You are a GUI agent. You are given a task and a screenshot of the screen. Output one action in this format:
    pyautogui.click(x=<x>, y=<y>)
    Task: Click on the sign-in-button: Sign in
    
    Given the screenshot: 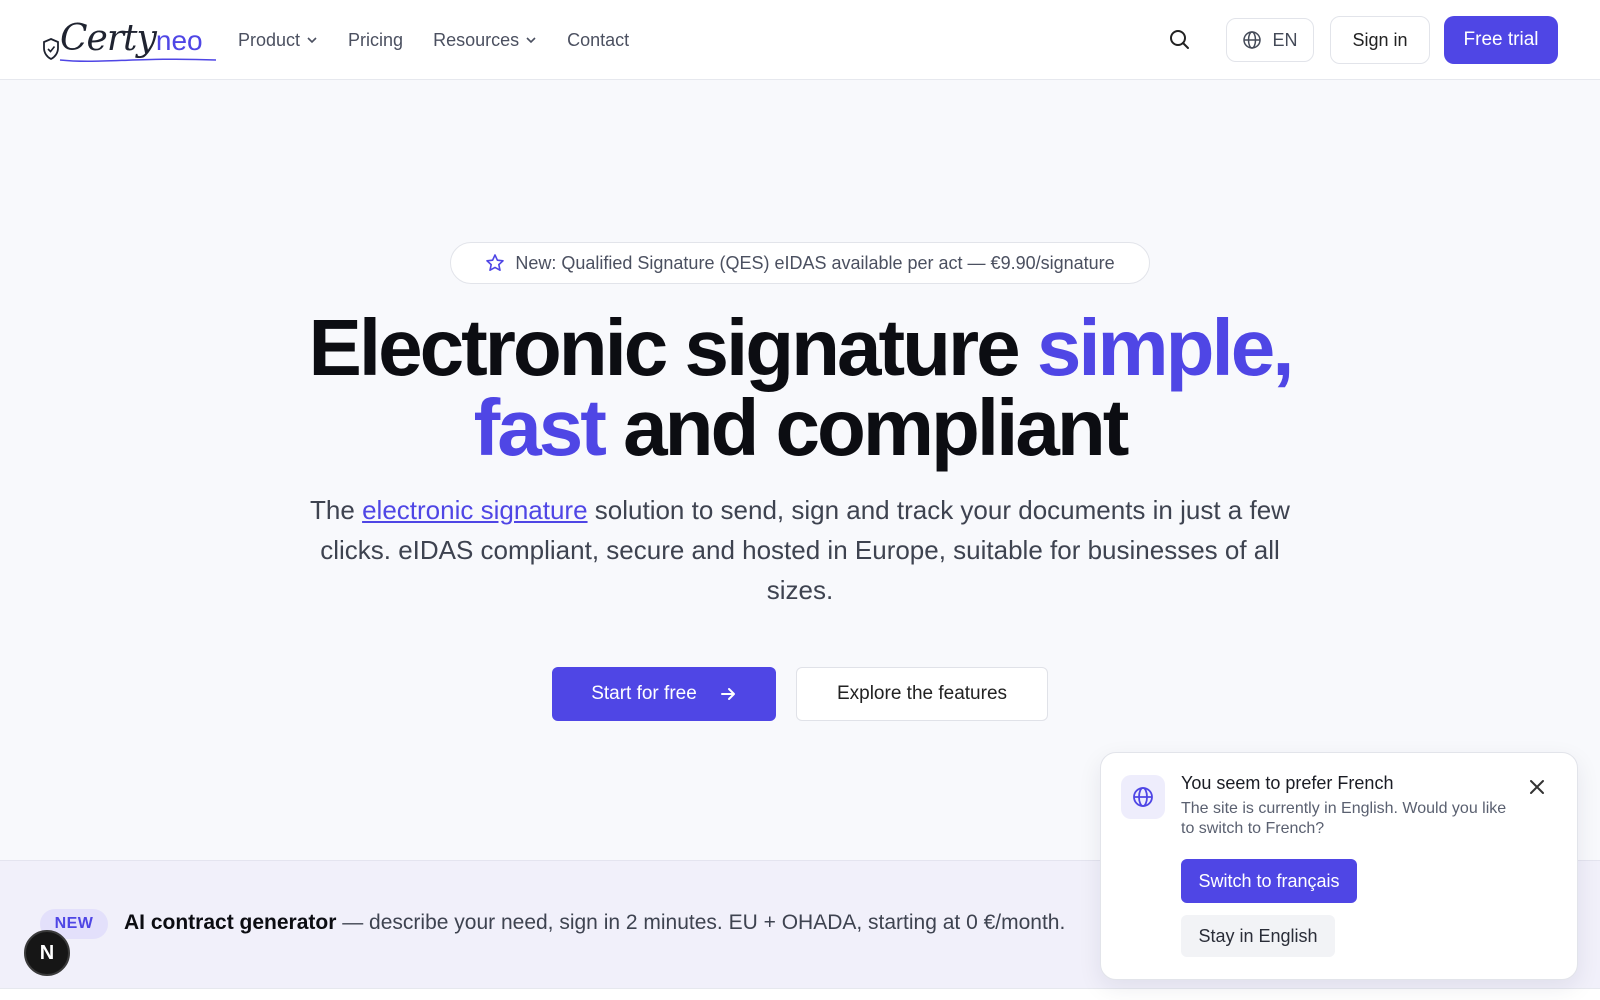 What is the action you would take?
    pyautogui.click(x=1380, y=40)
    